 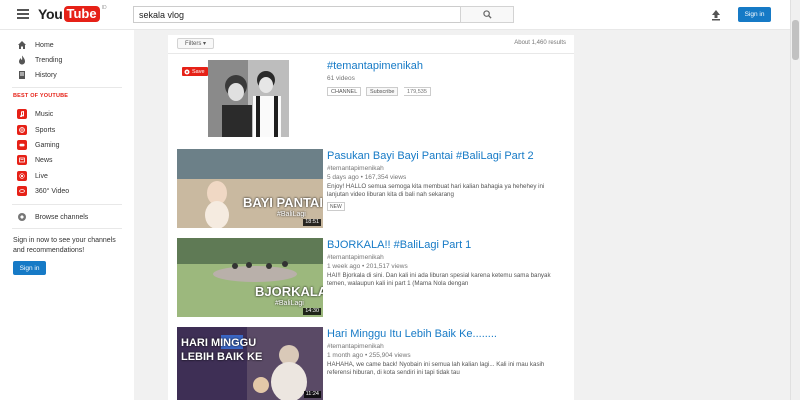 I want to click on playlist-thumbnail, so click(x=248, y=98).